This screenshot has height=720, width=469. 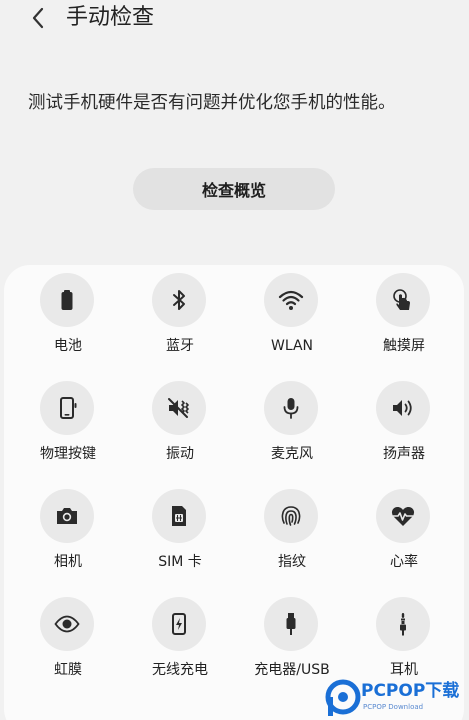 I want to click on test-item-sim-card: SIM 卡, so click(x=180, y=534).